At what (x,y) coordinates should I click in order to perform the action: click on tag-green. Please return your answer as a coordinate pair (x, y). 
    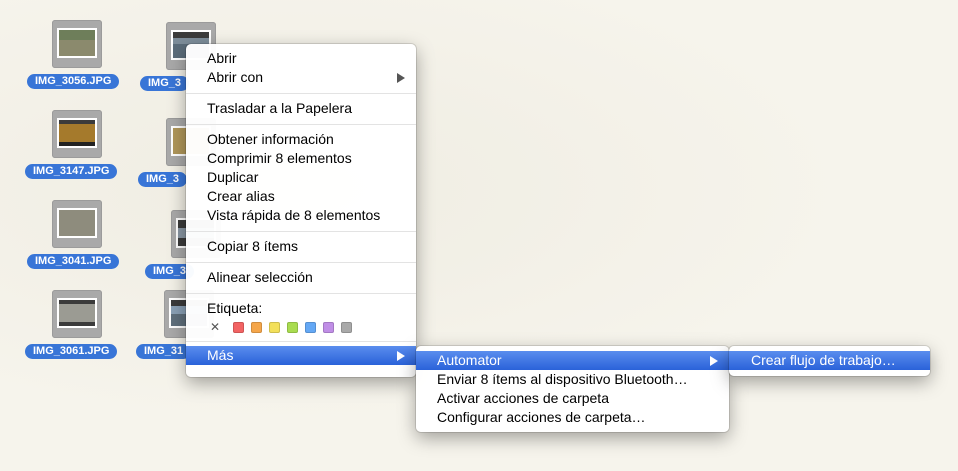
    Looking at the image, I should click on (292, 327).